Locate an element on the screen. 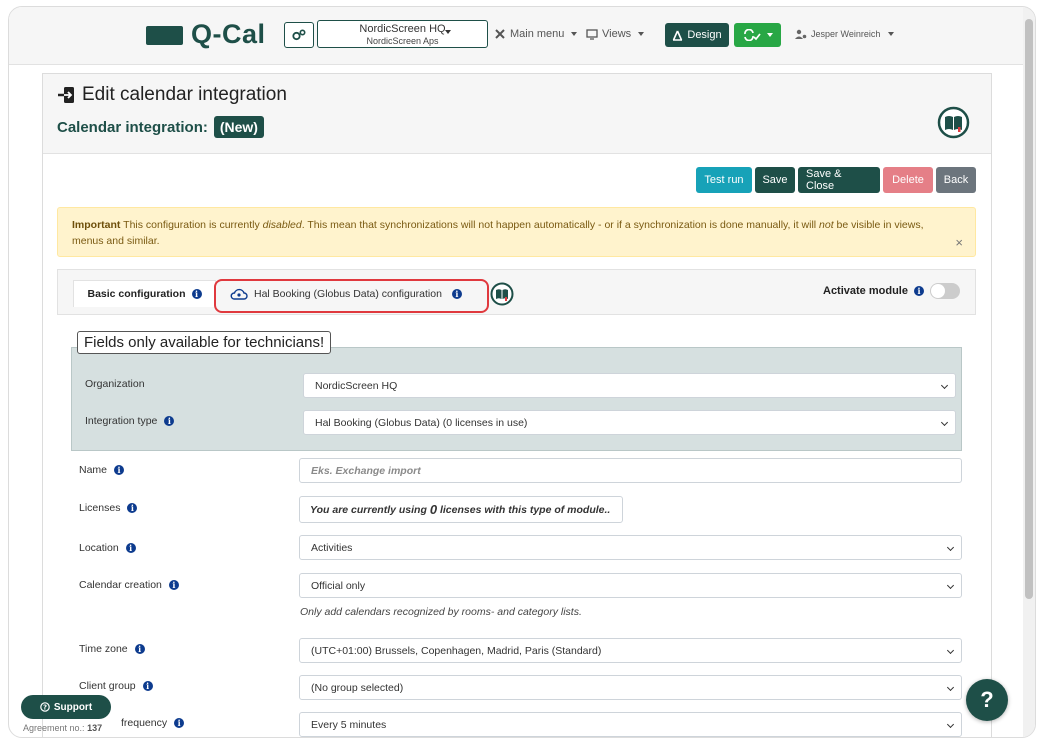 The image size is (1046, 751). licenses-label: Licenses i is located at coordinates (108, 508).